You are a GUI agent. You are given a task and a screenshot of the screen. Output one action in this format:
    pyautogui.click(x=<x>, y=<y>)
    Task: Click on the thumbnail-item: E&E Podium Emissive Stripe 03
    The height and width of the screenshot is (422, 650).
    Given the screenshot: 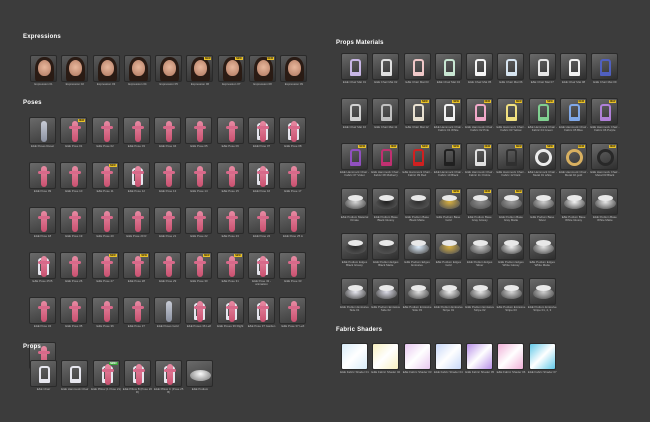 What is the action you would take?
    pyautogui.click(x=510, y=300)
    